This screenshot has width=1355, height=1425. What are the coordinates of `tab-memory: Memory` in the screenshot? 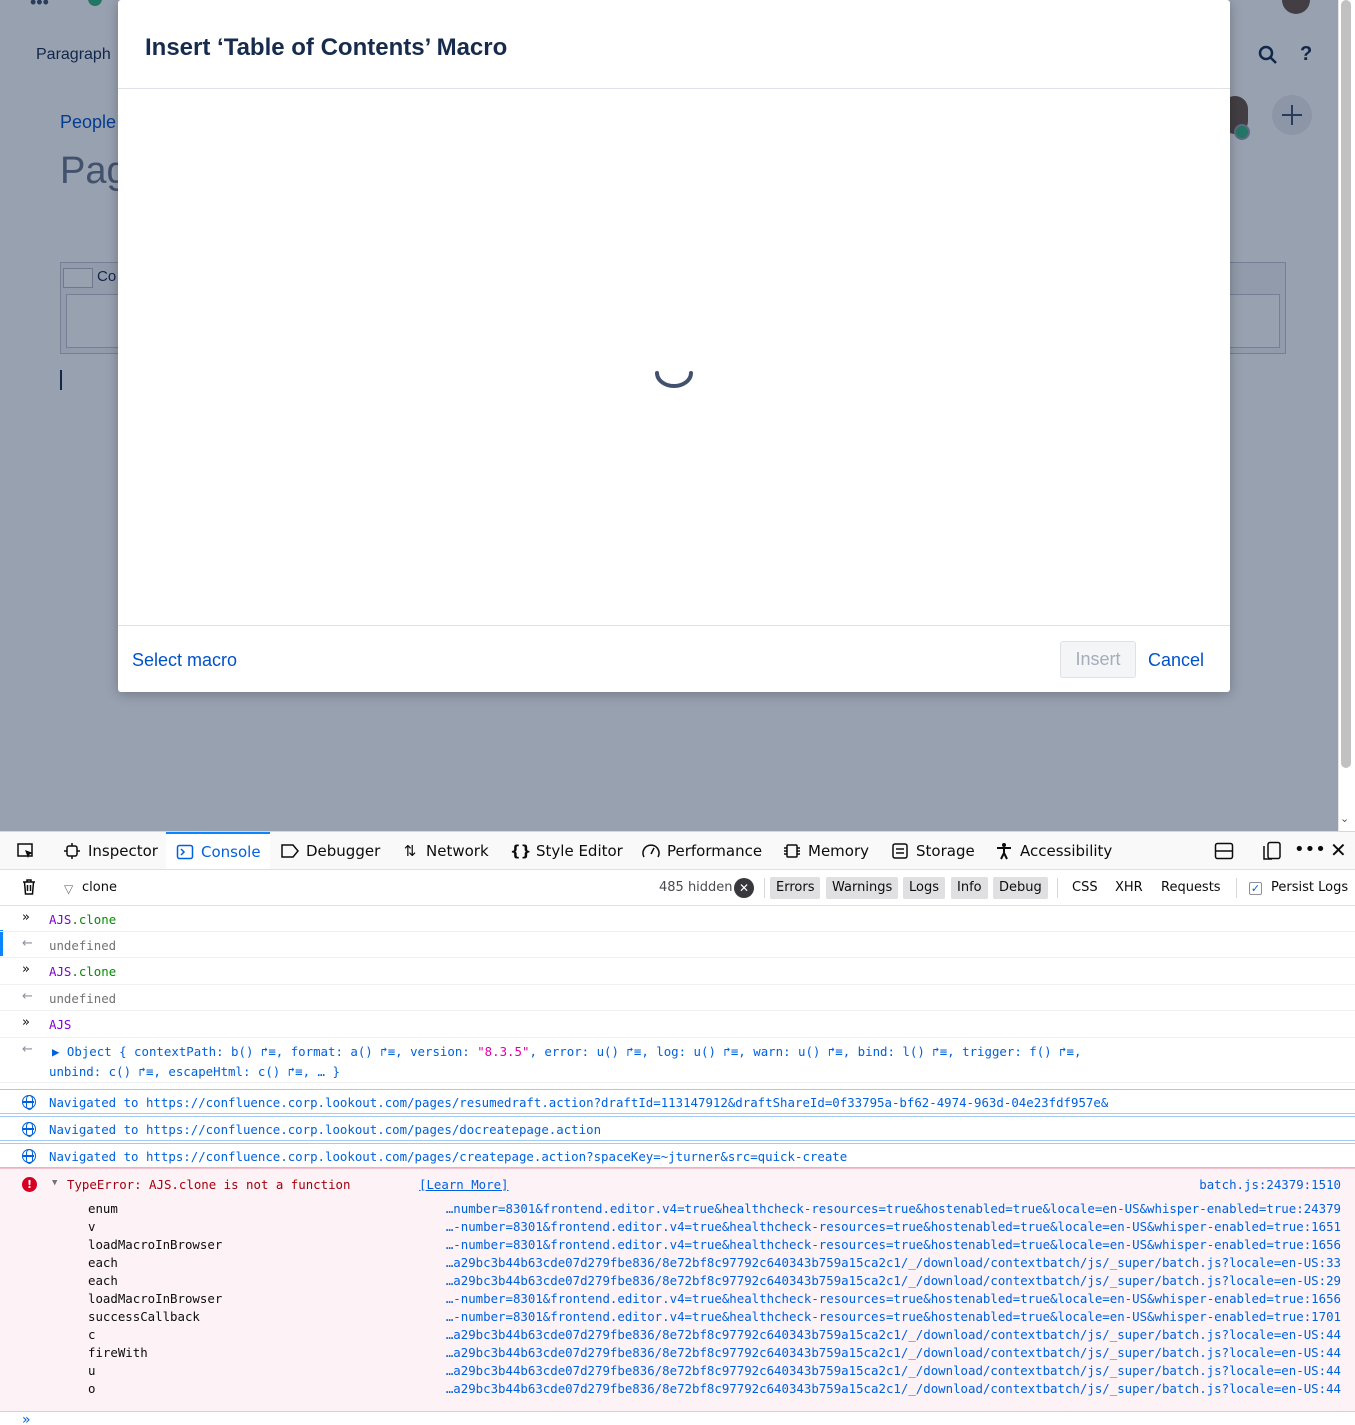 It's located at (825, 850).